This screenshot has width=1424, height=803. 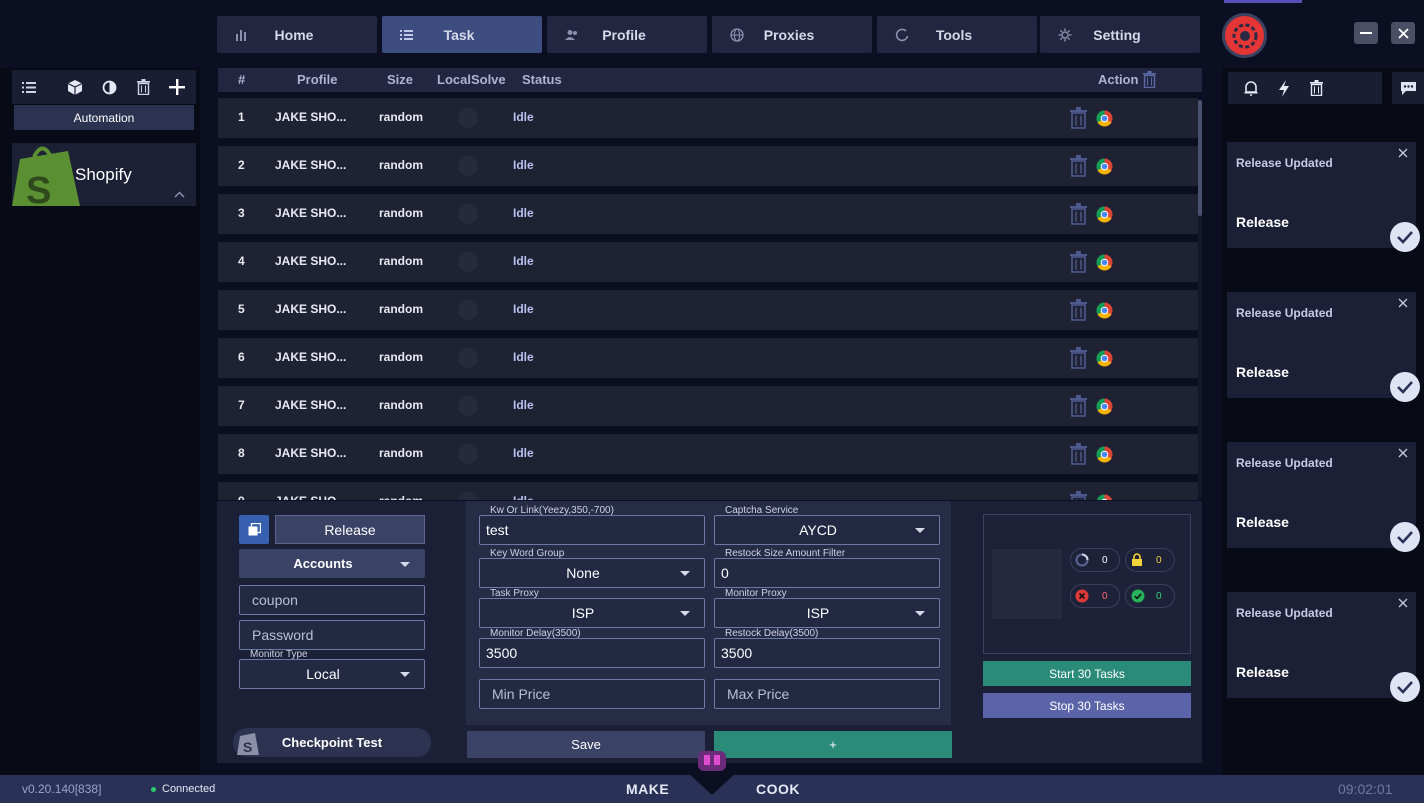 What do you see at coordinates (627, 34) in the screenshot?
I see `tab-profile: Profile` at bounding box center [627, 34].